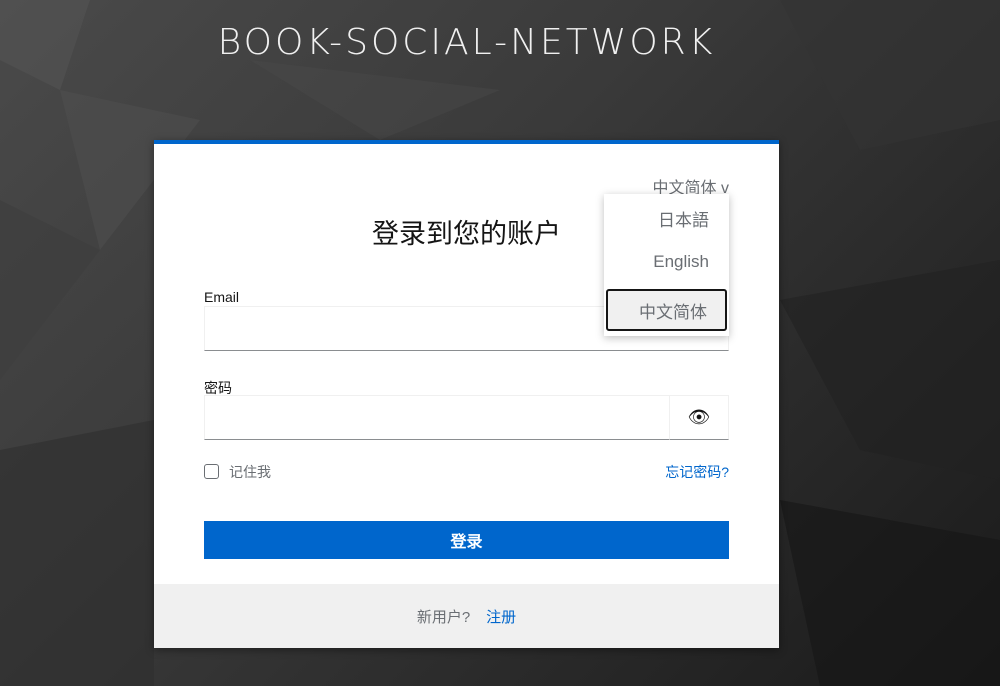  I want to click on language-option-japanese: 日本語, so click(683, 218).